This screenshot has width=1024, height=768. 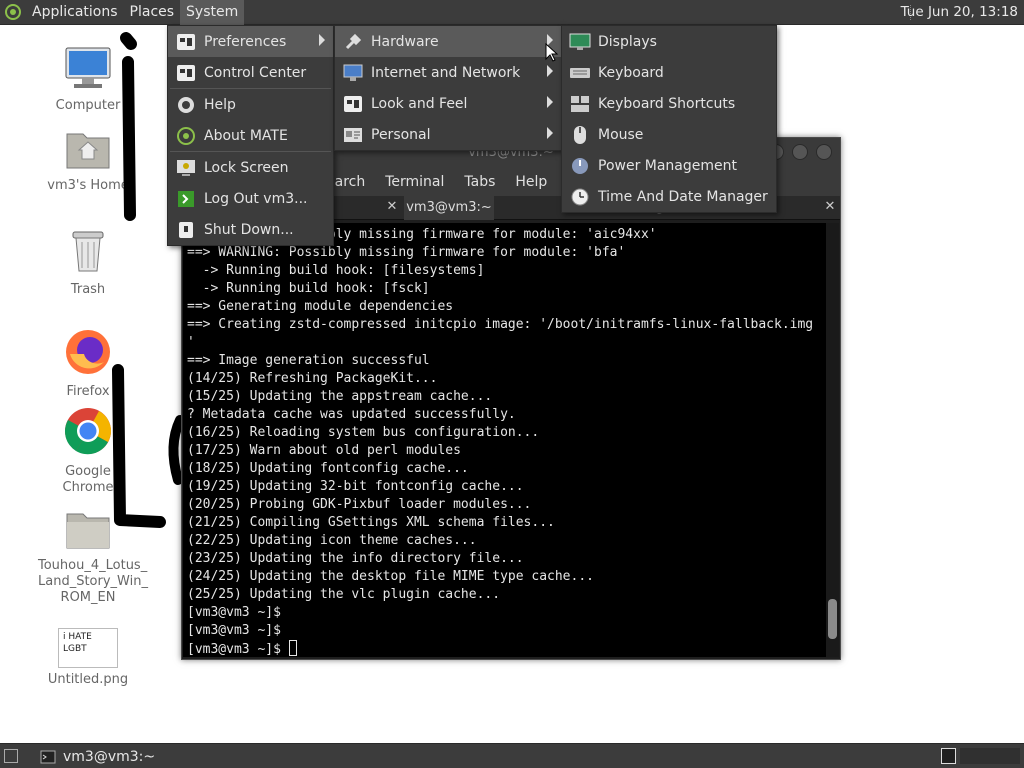 What do you see at coordinates (959, 12) in the screenshot?
I see `clock: Tue Jun 20, 13:18` at bounding box center [959, 12].